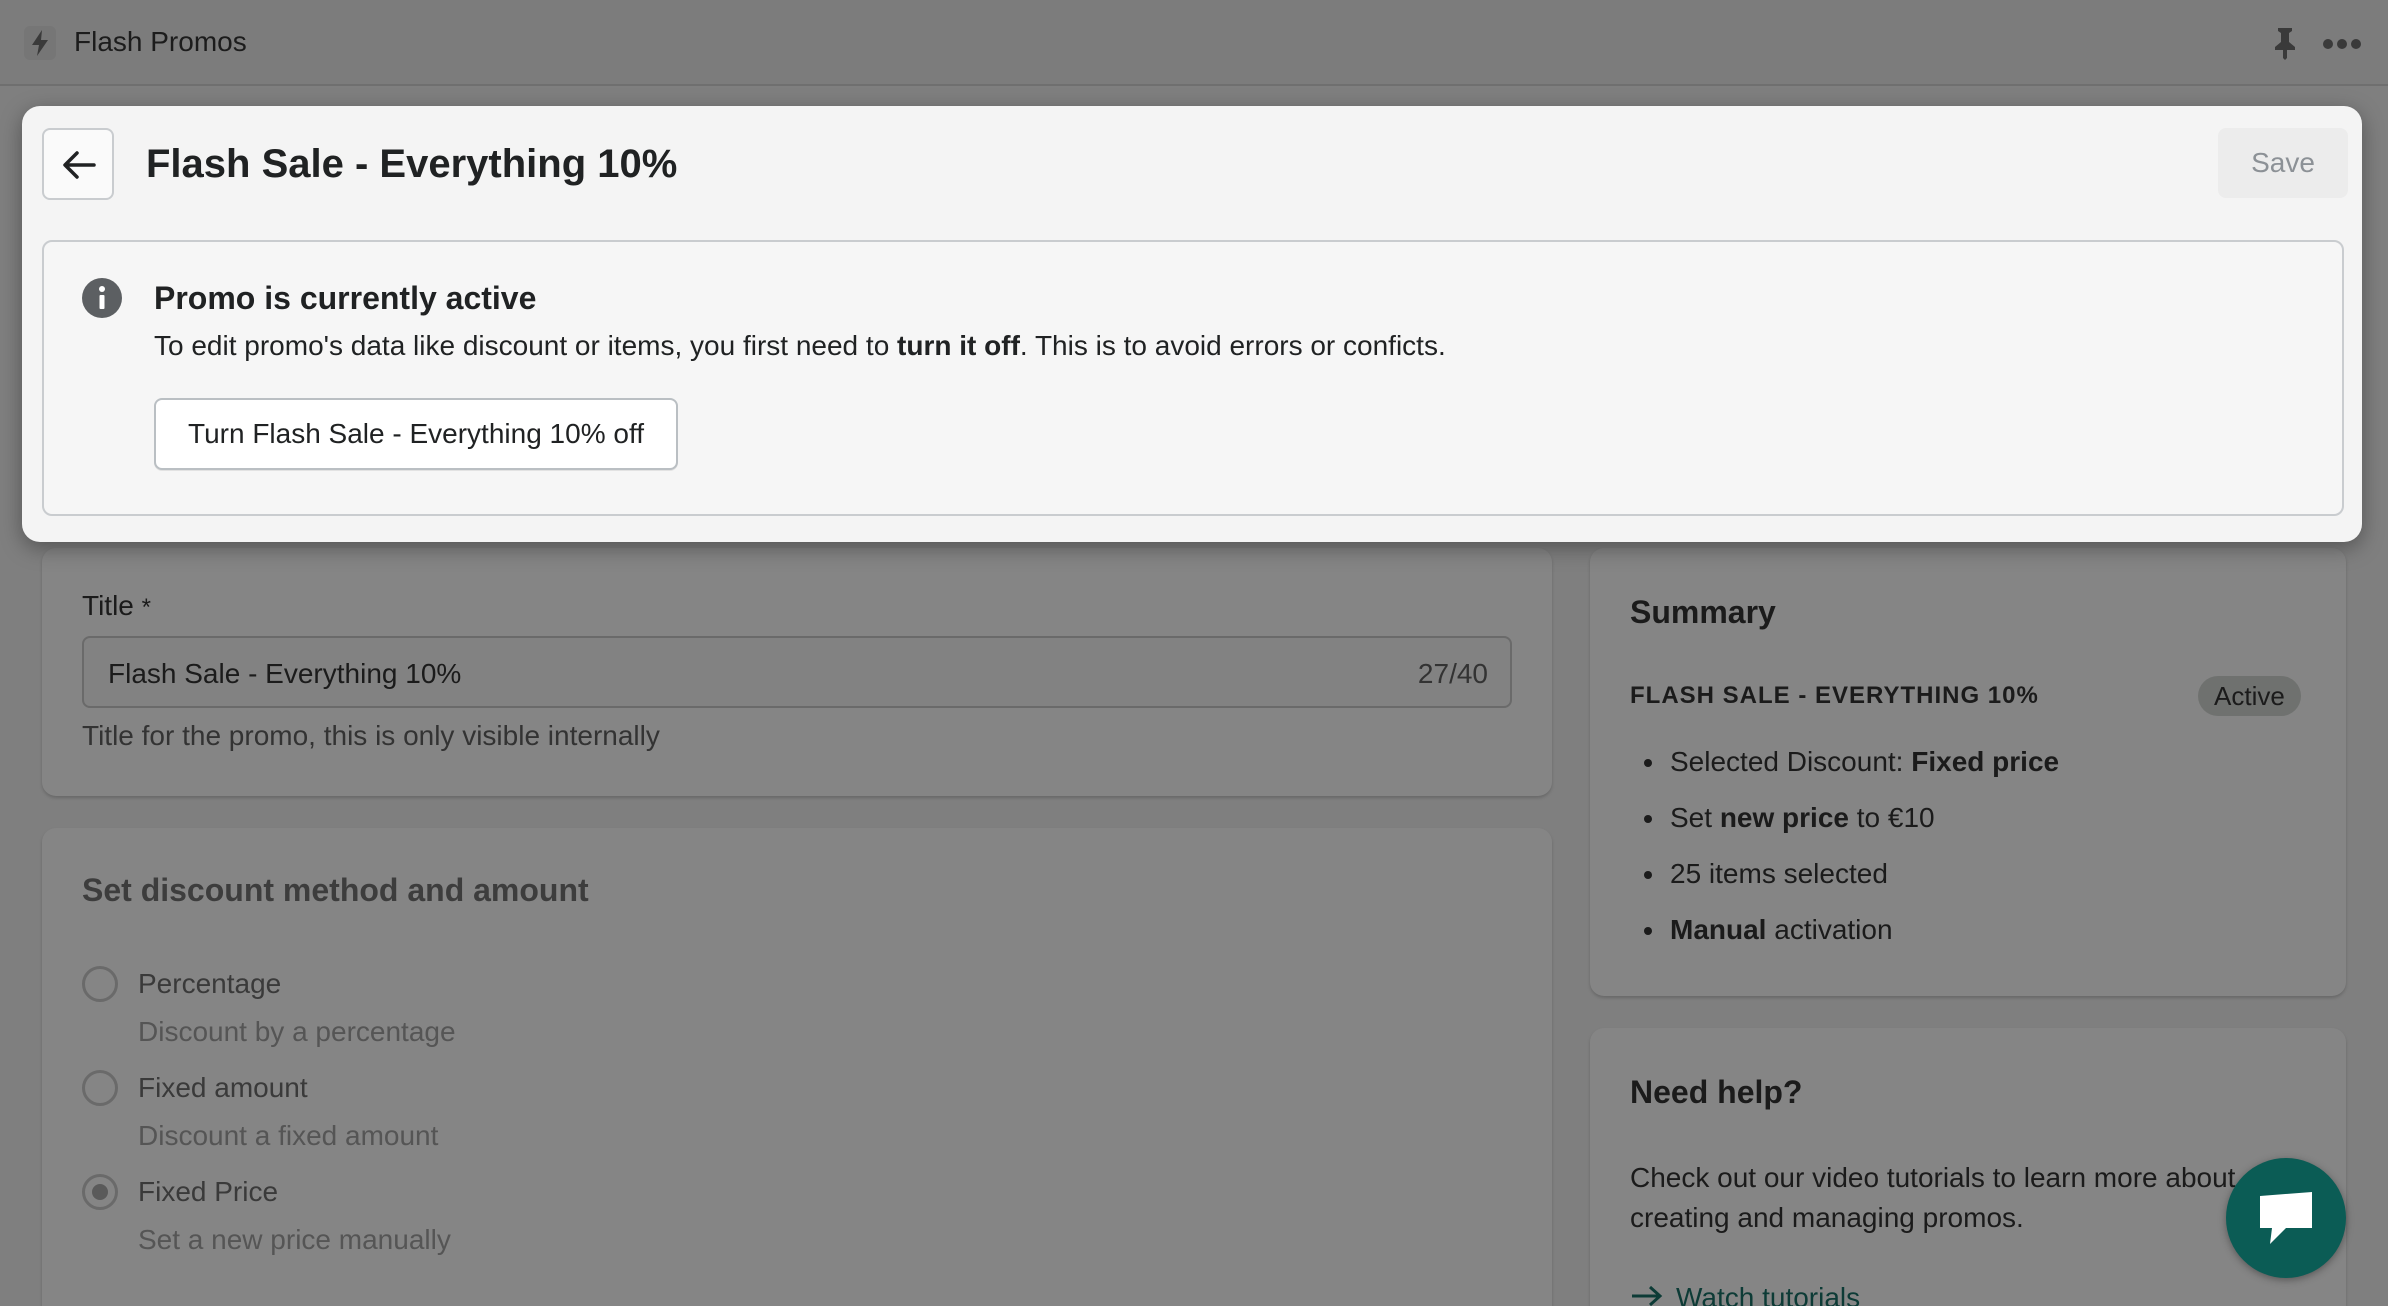 The width and height of the screenshot is (2388, 1306). Describe the element at coordinates (2285, 43) in the screenshot. I see `pin-icon` at that location.